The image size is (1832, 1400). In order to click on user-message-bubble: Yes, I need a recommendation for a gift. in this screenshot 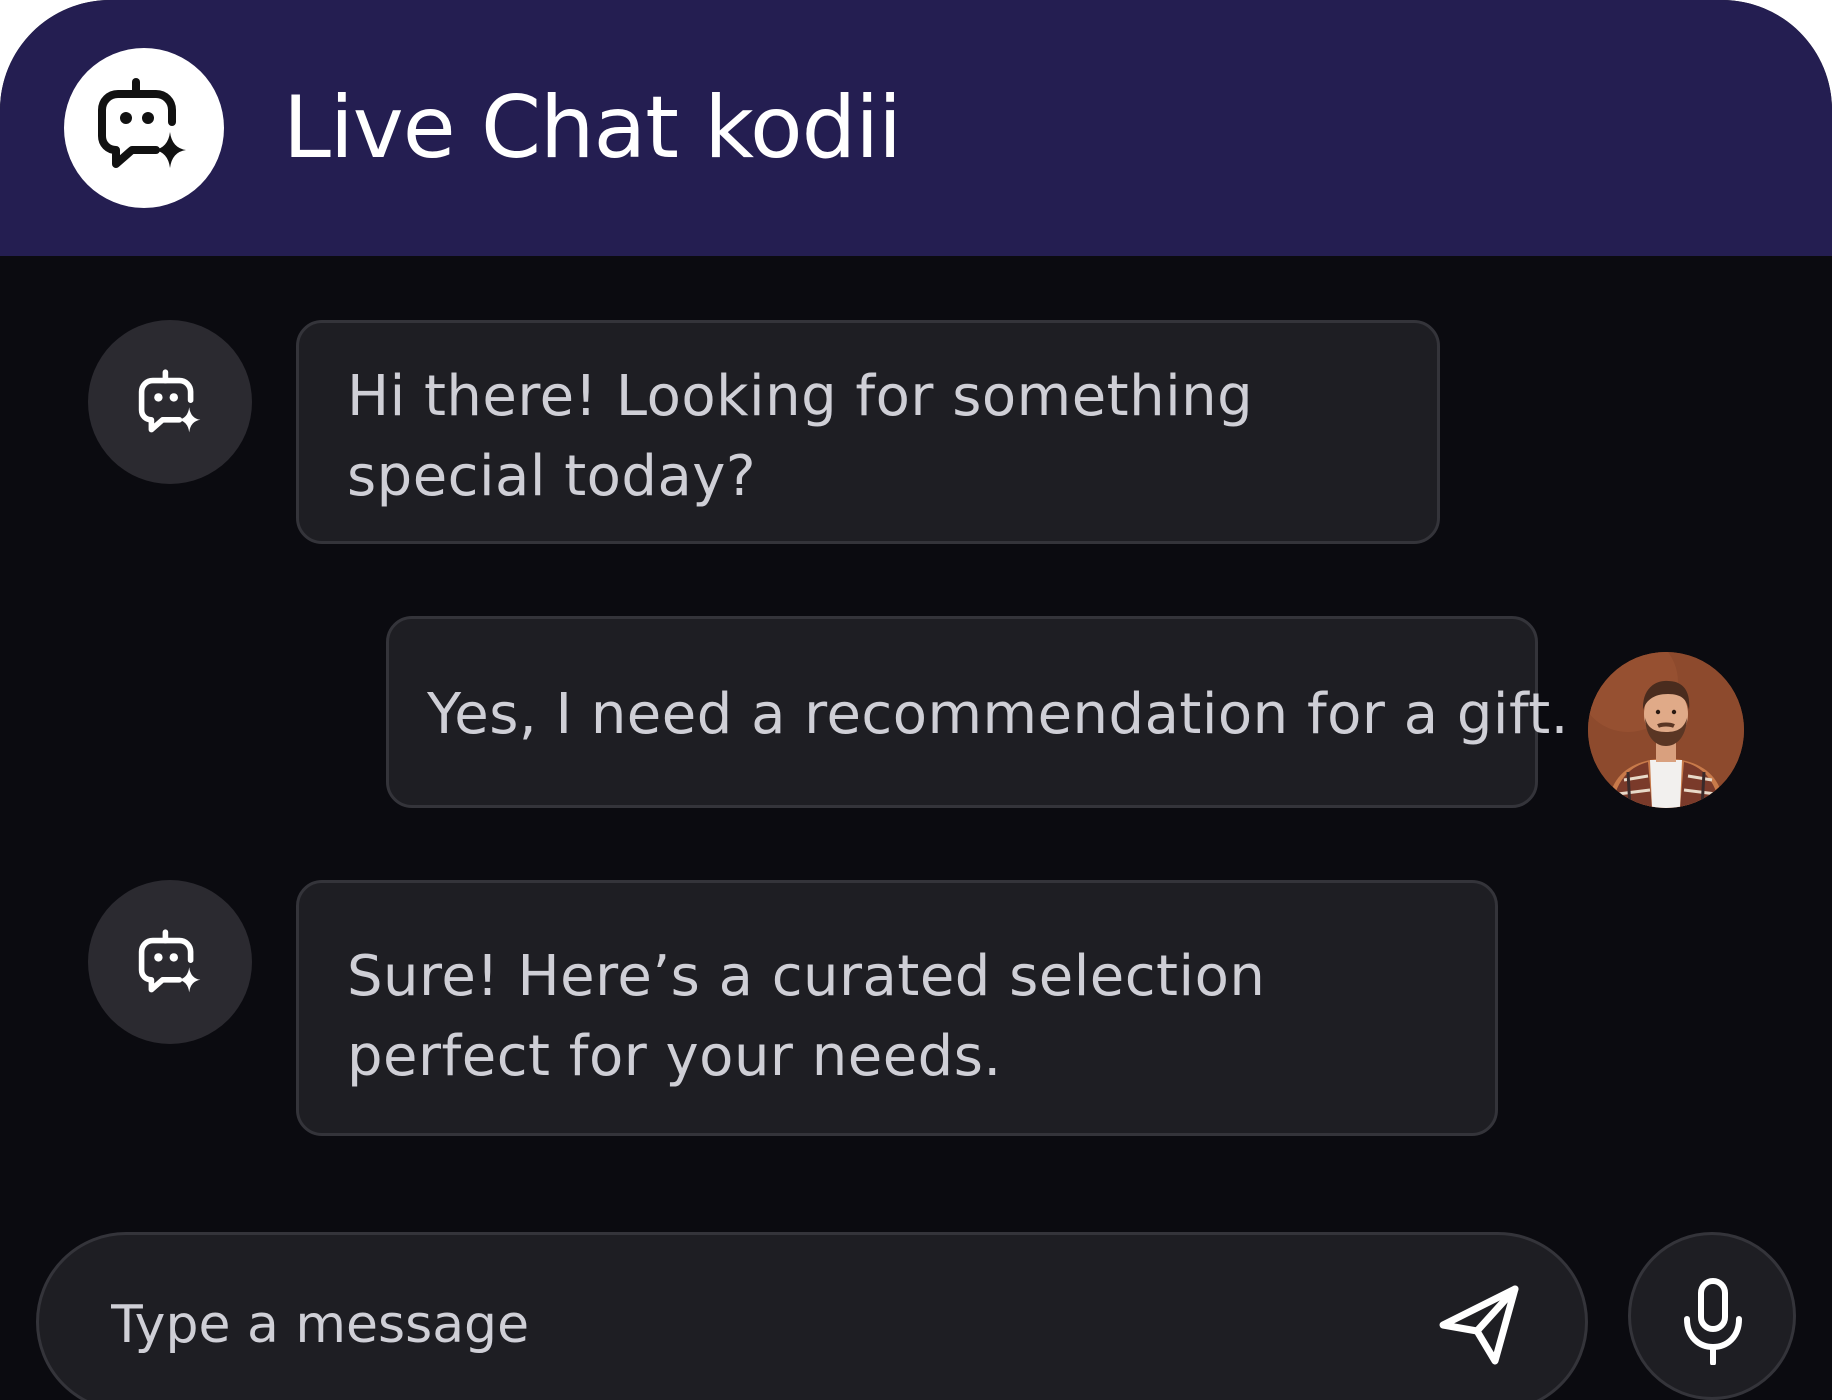, I will do `click(977, 712)`.